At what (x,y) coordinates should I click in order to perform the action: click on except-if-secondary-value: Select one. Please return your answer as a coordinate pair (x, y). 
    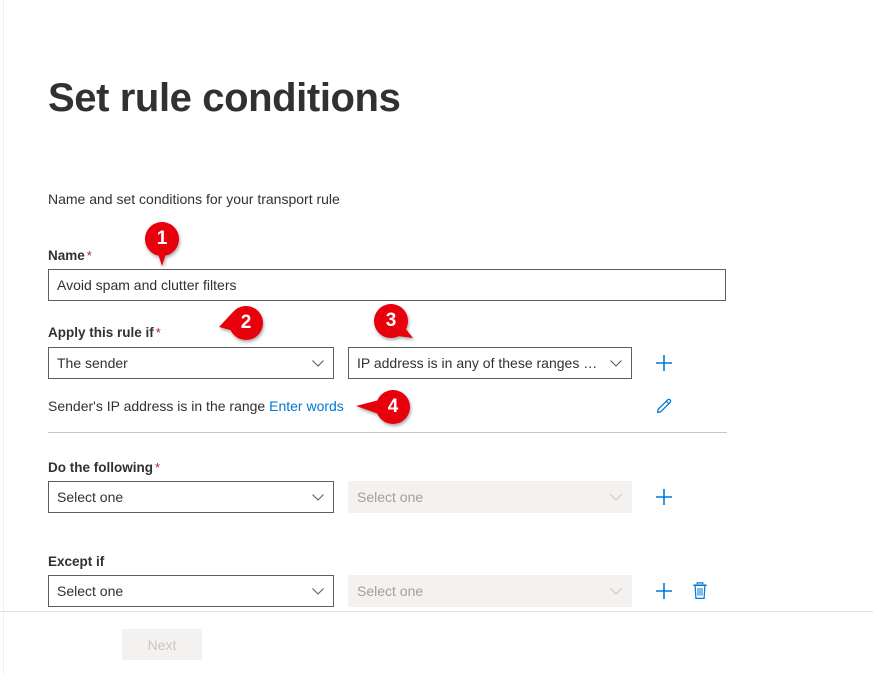
    Looking at the image, I should click on (390, 591).